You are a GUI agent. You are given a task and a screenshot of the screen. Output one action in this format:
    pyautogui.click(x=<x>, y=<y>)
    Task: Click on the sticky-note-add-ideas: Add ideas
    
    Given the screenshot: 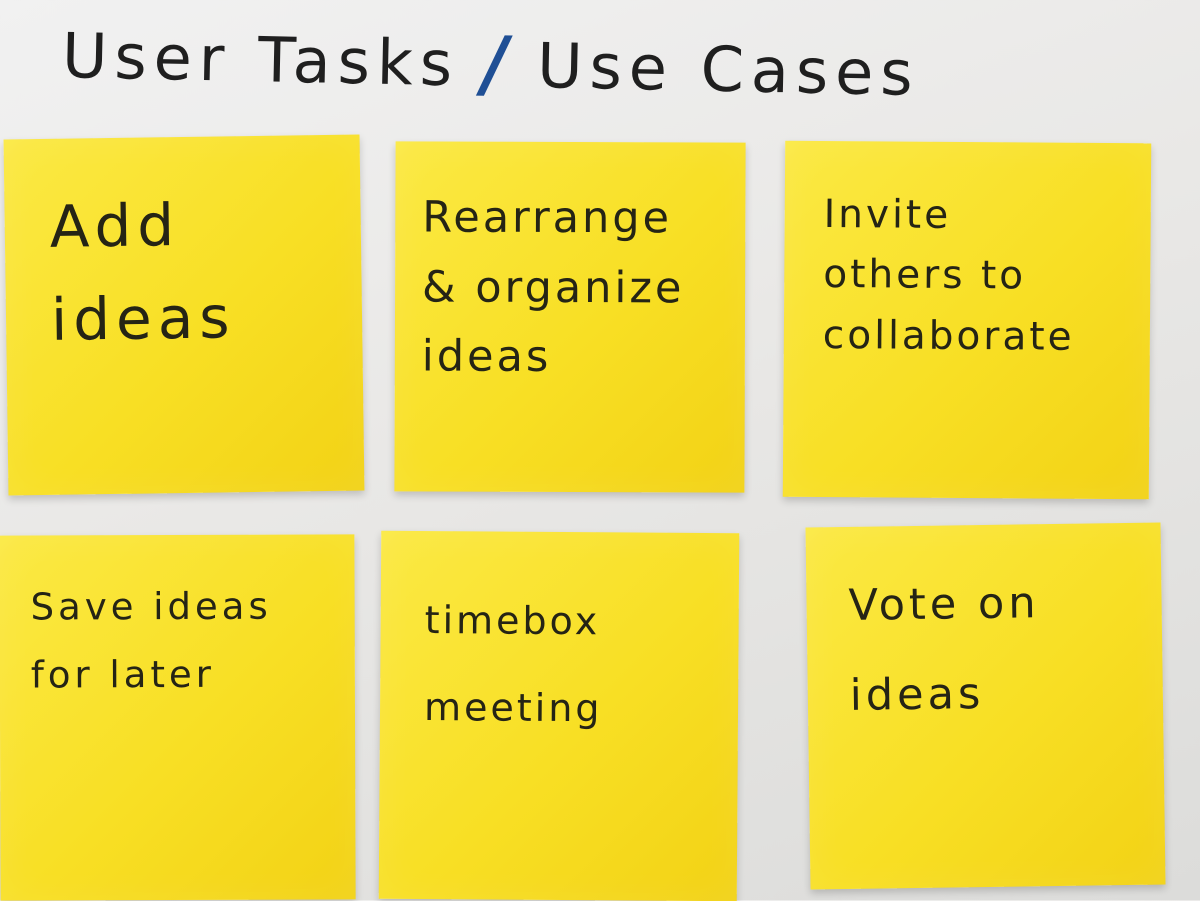 What is the action you would take?
    pyautogui.click(x=184, y=315)
    